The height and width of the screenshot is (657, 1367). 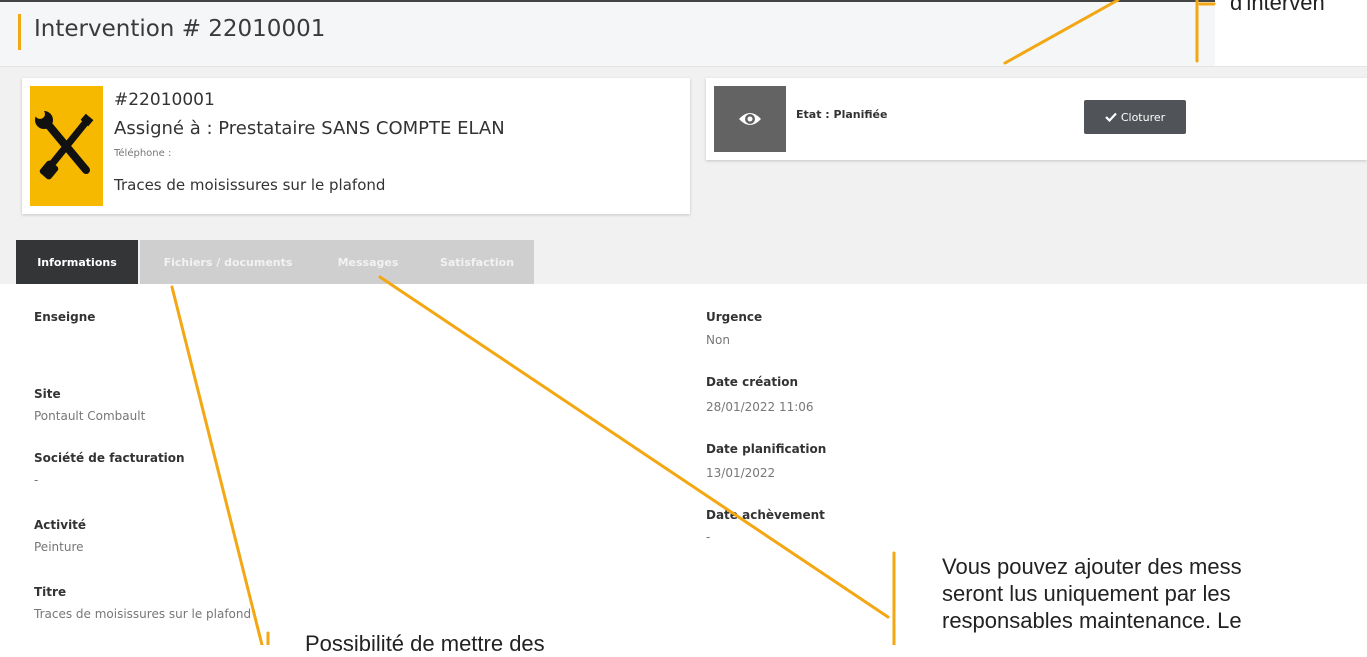 What do you see at coordinates (66, 146) in the screenshot?
I see `wrench-screwdriver-icon` at bounding box center [66, 146].